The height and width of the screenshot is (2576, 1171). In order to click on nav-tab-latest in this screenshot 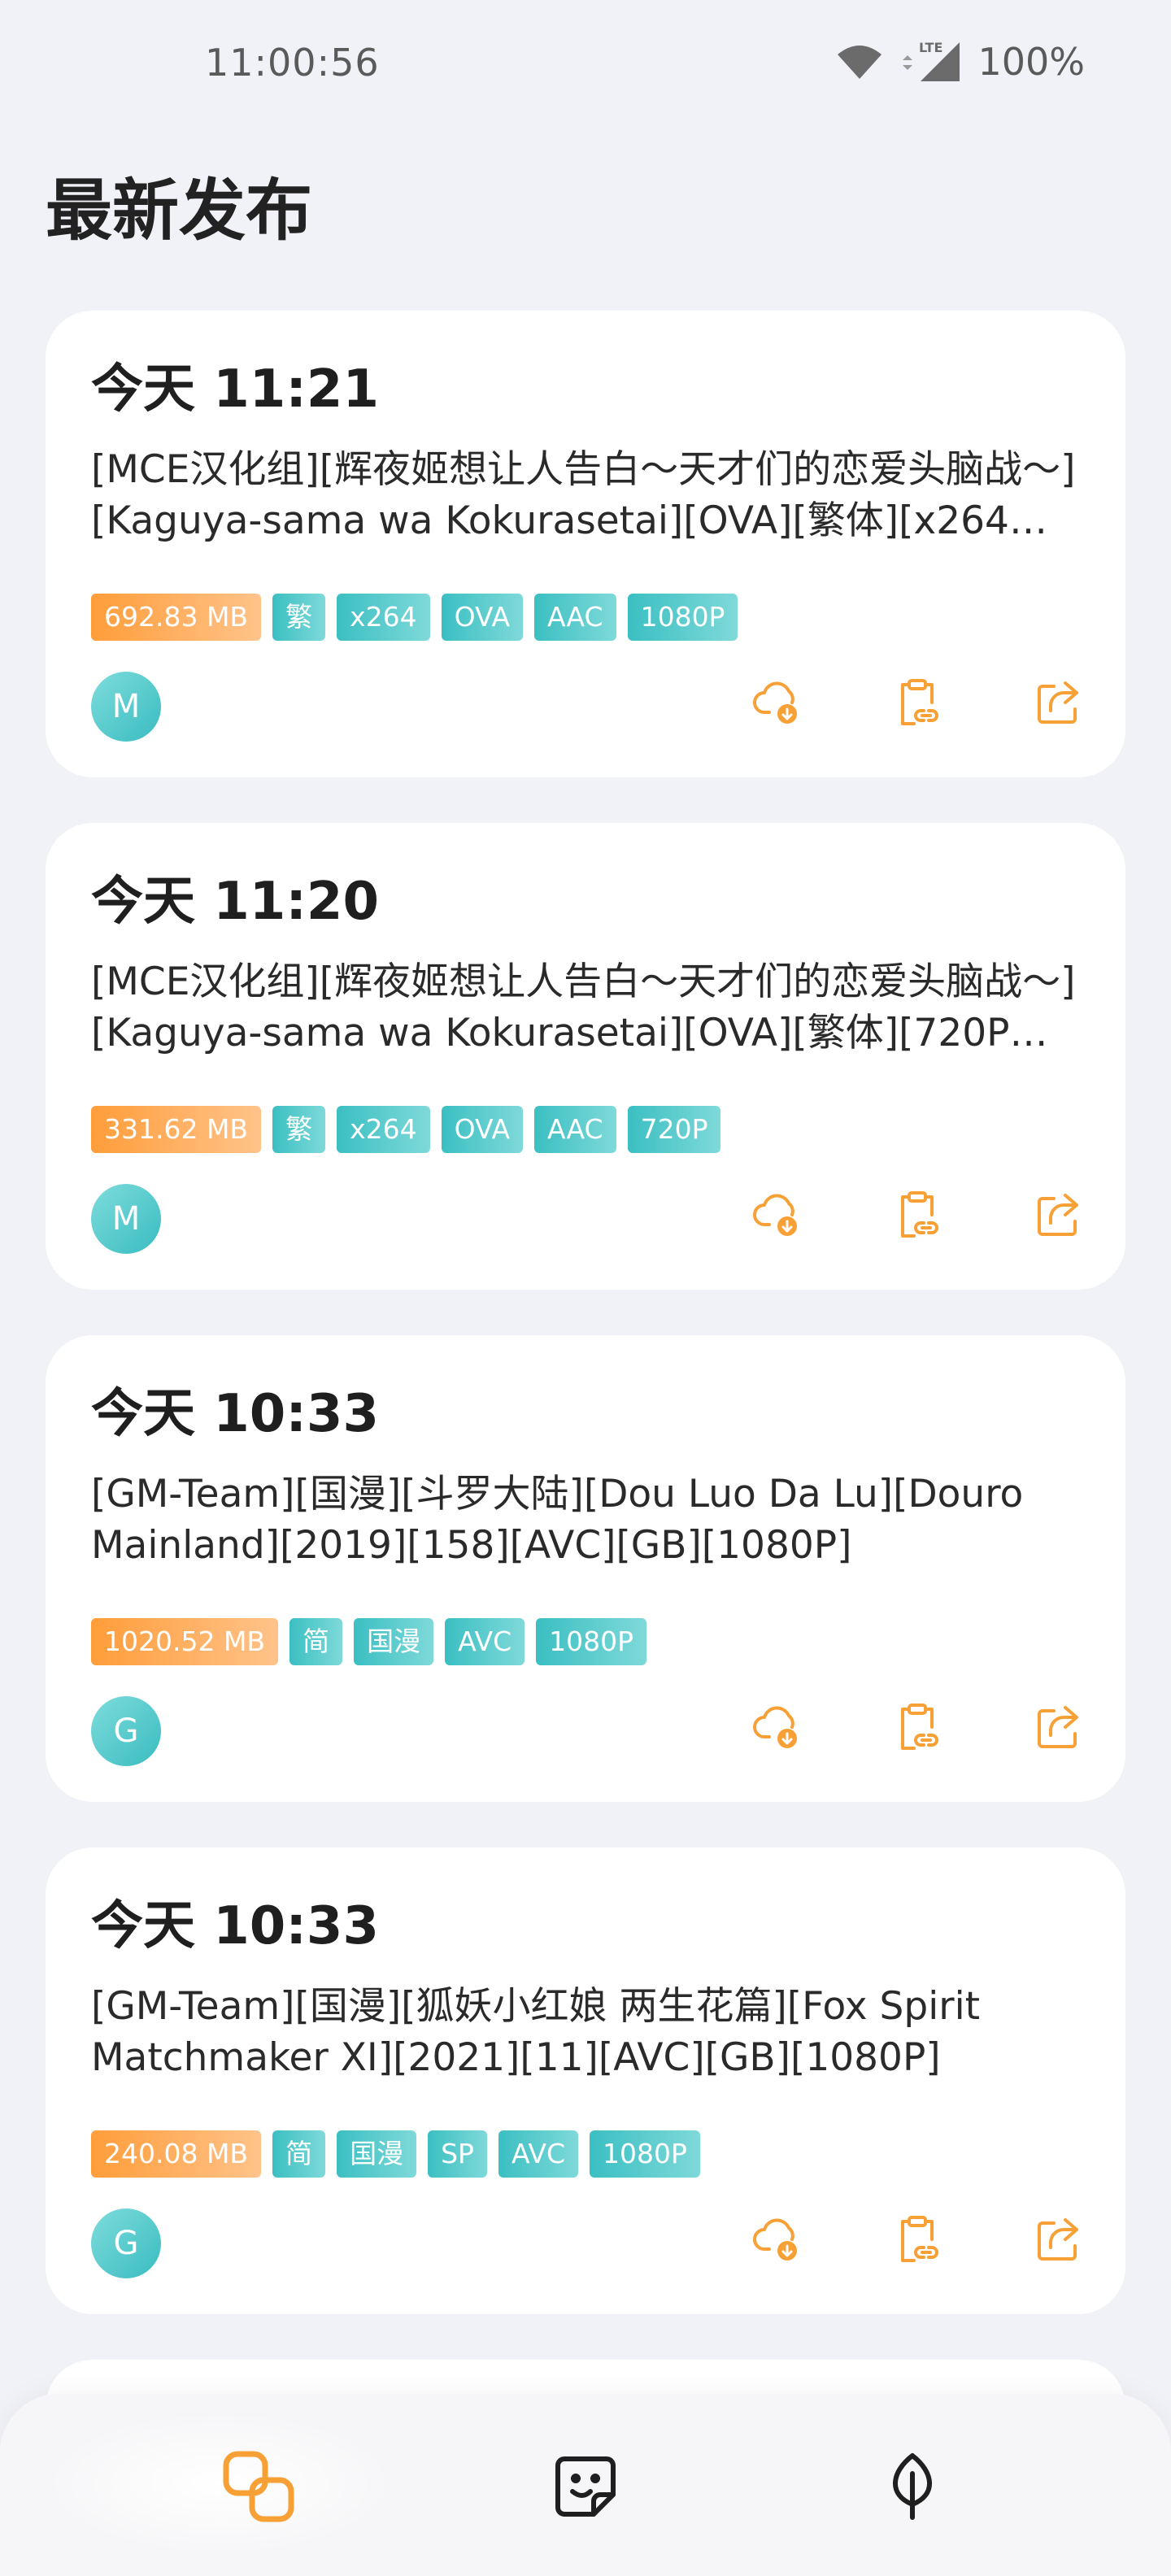, I will do `click(258, 2487)`.